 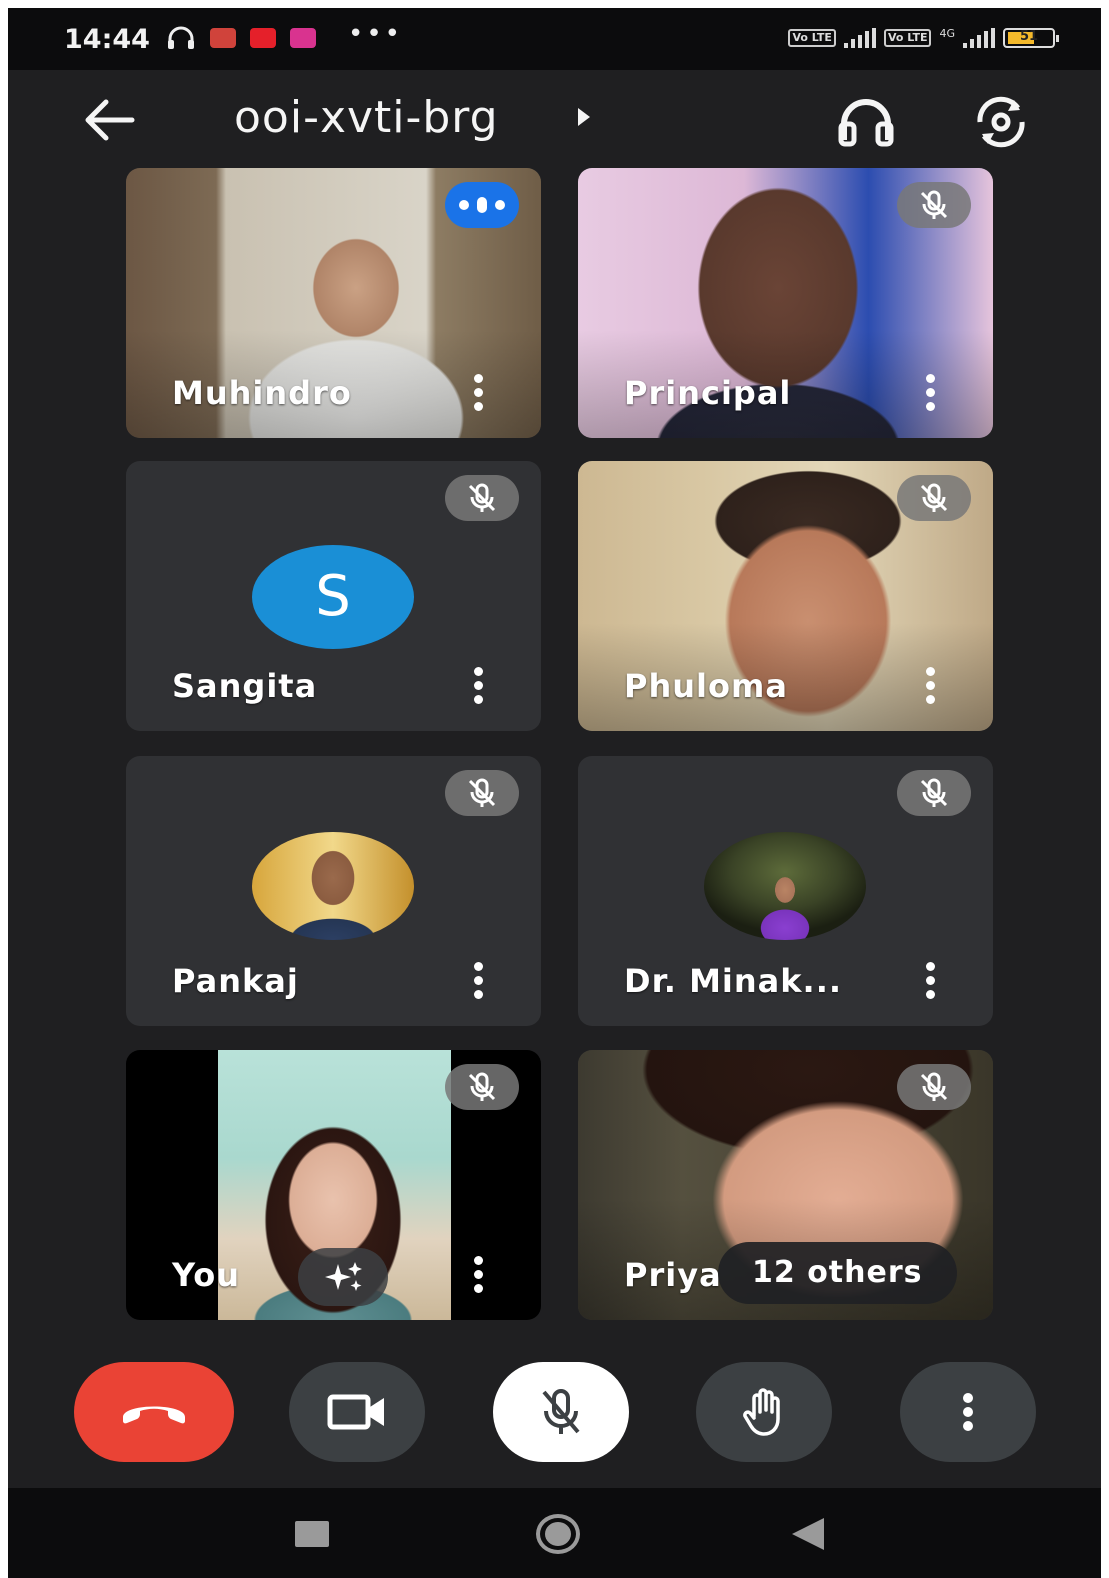 I want to click on end-call-icon, so click(x=154, y=1415).